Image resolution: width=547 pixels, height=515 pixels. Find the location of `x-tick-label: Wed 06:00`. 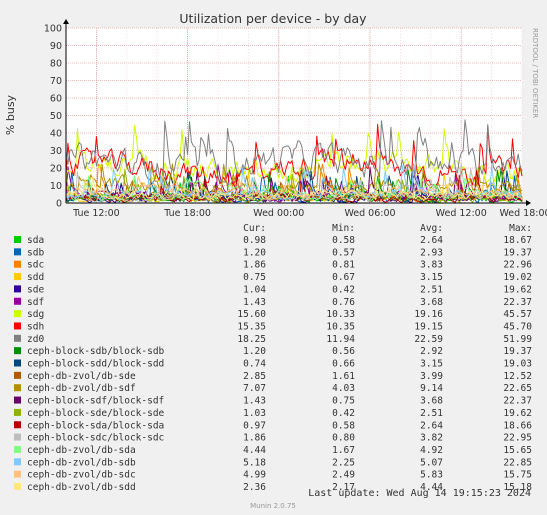

x-tick-label: Wed 06:00 is located at coordinates (369, 213).